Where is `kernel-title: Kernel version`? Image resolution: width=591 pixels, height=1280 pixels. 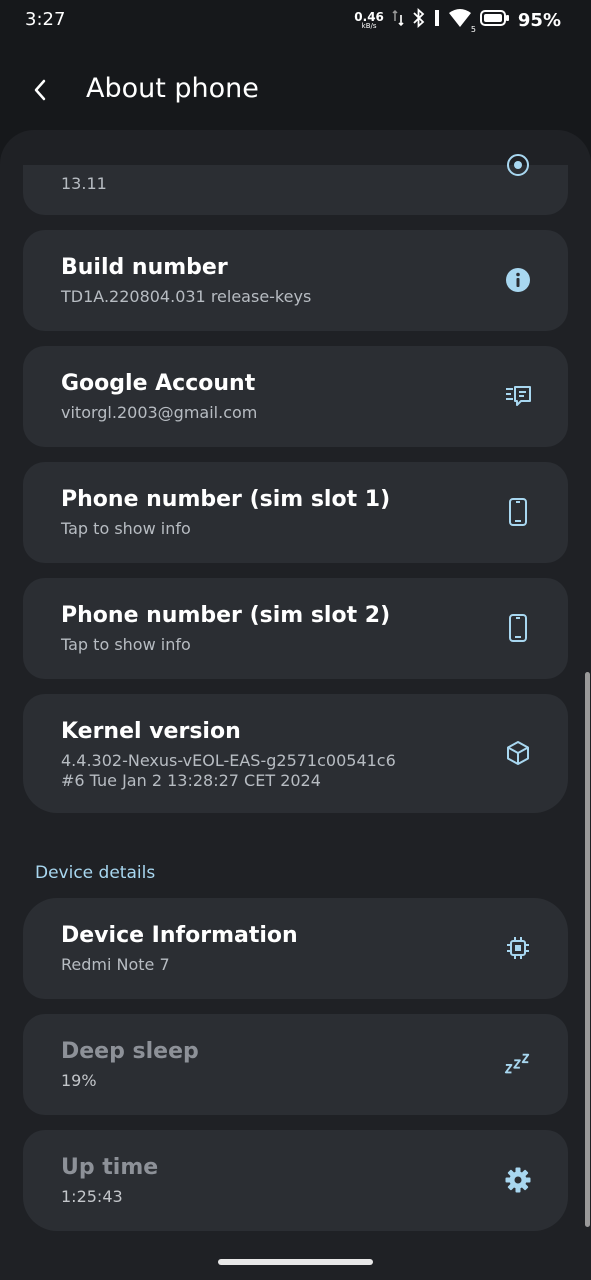
kernel-title: Kernel version is located at coordinates (151, 731).